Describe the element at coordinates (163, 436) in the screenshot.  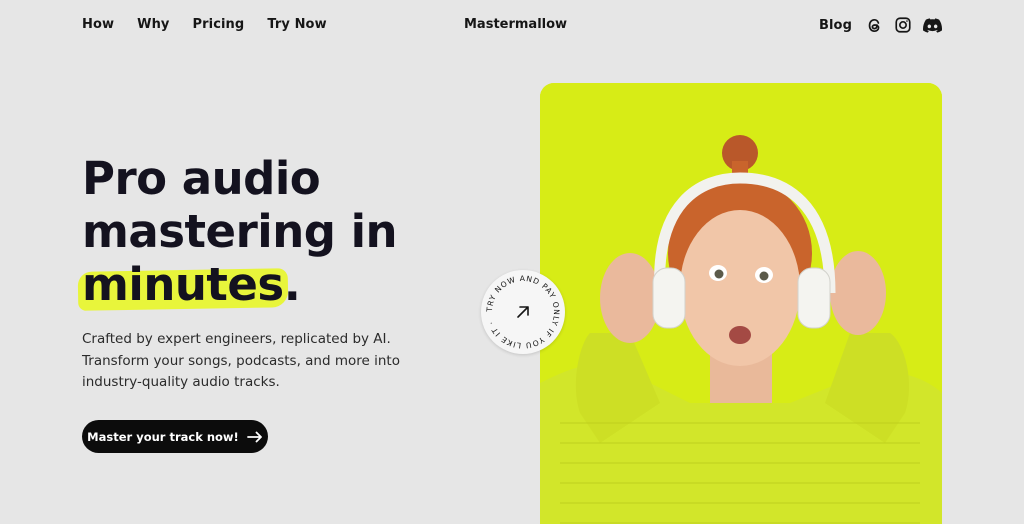
I see `cta-label: Master your track now!` at that location.